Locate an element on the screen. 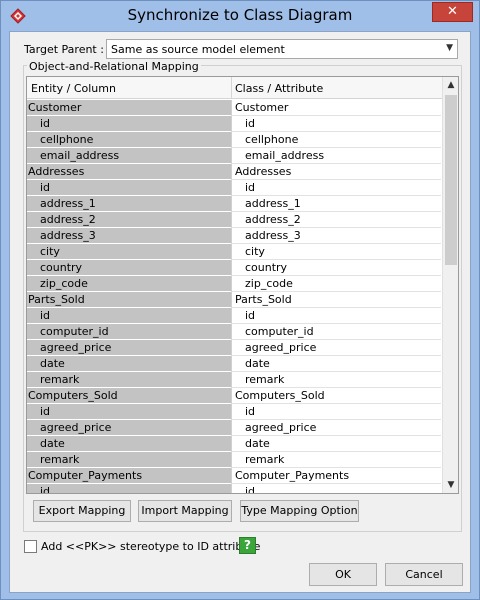 The height and width of the screenshot is (600, 480). class-cell: Addresses is located at coordinates (336, 172).